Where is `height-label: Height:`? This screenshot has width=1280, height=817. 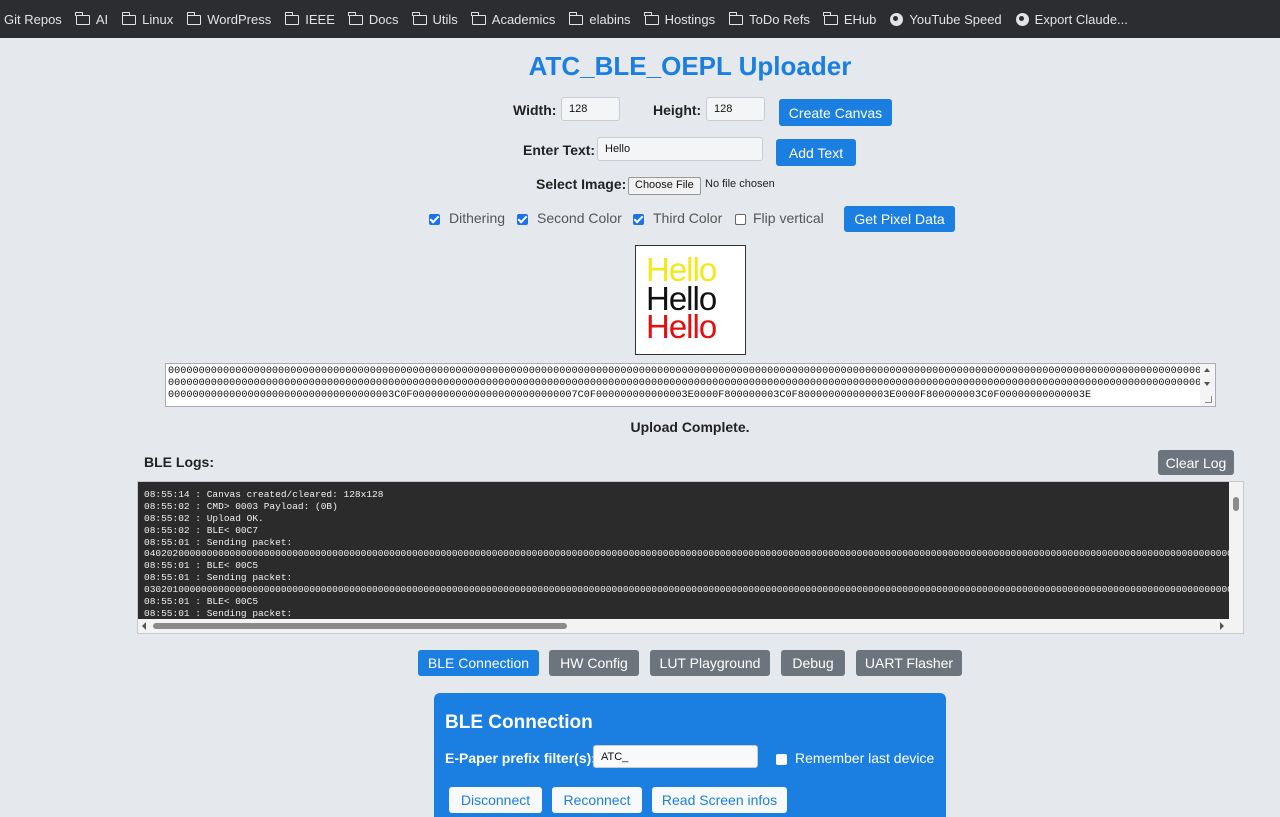
height-label: Height: is located at coordinates (677, 110).